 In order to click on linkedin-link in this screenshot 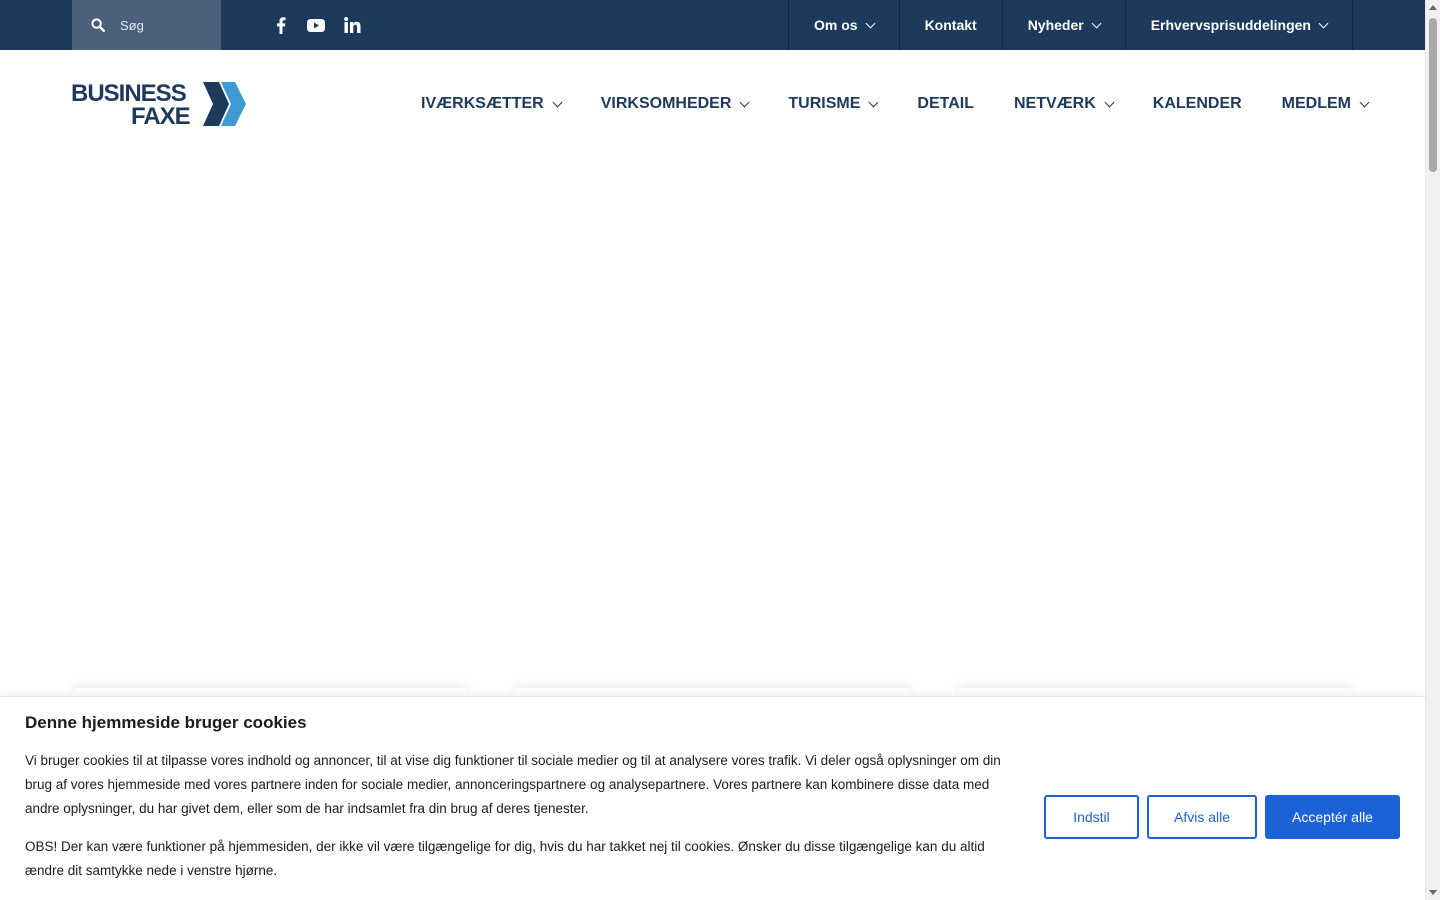, I will do `click(352, 25)`.